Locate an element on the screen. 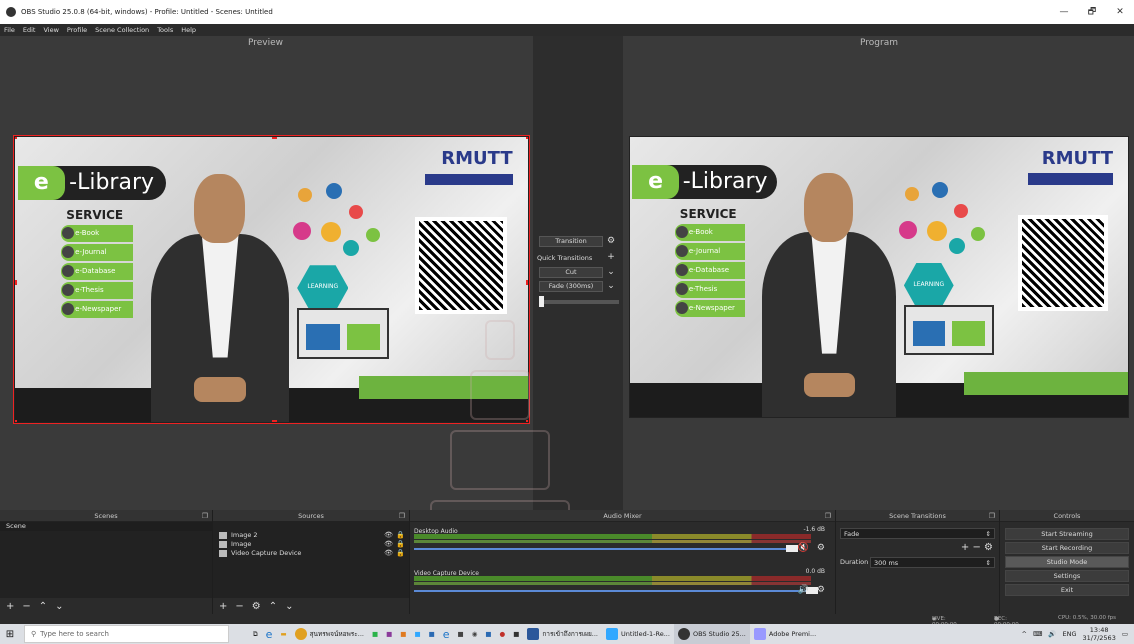 The image size is (1134, 644). mail-icon: ■ is located at coordinates (432, 634).